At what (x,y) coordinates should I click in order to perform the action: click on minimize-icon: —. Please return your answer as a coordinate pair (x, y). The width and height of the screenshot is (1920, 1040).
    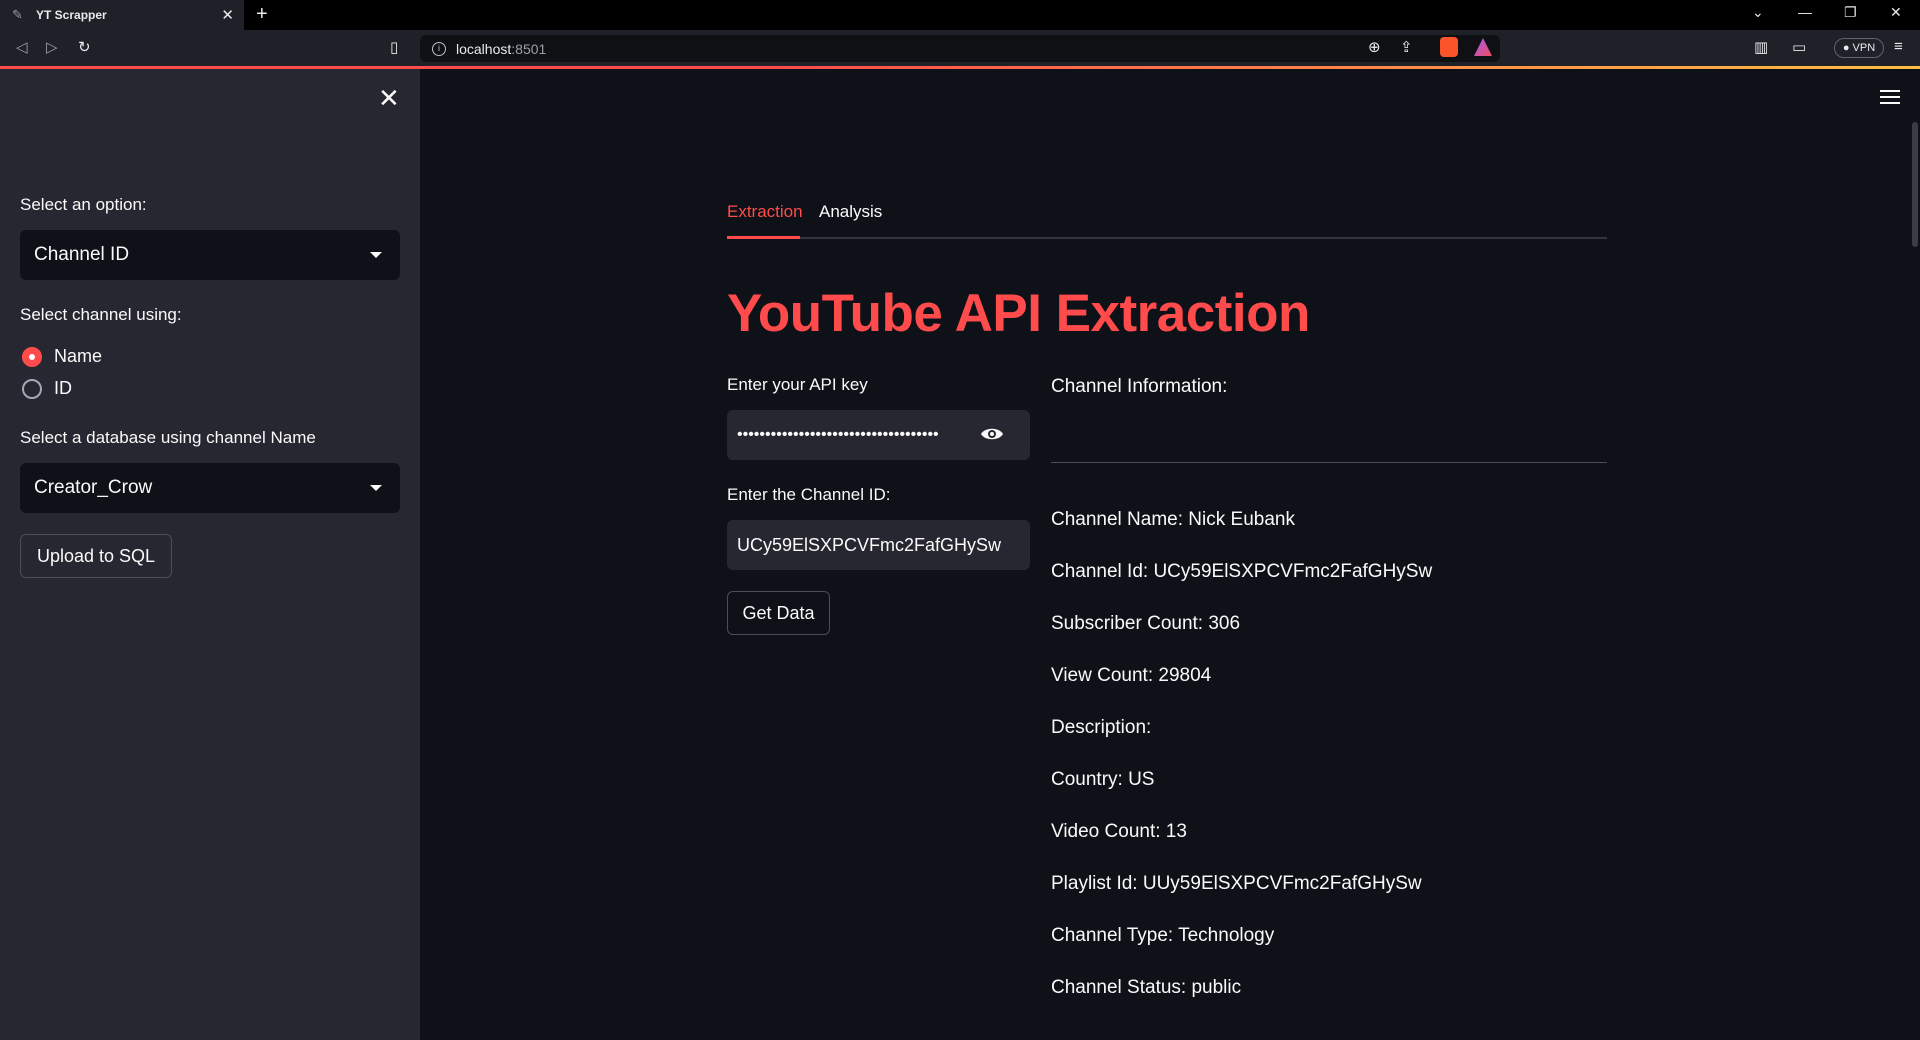
    Looking at the image, I should click on (1805, 12).